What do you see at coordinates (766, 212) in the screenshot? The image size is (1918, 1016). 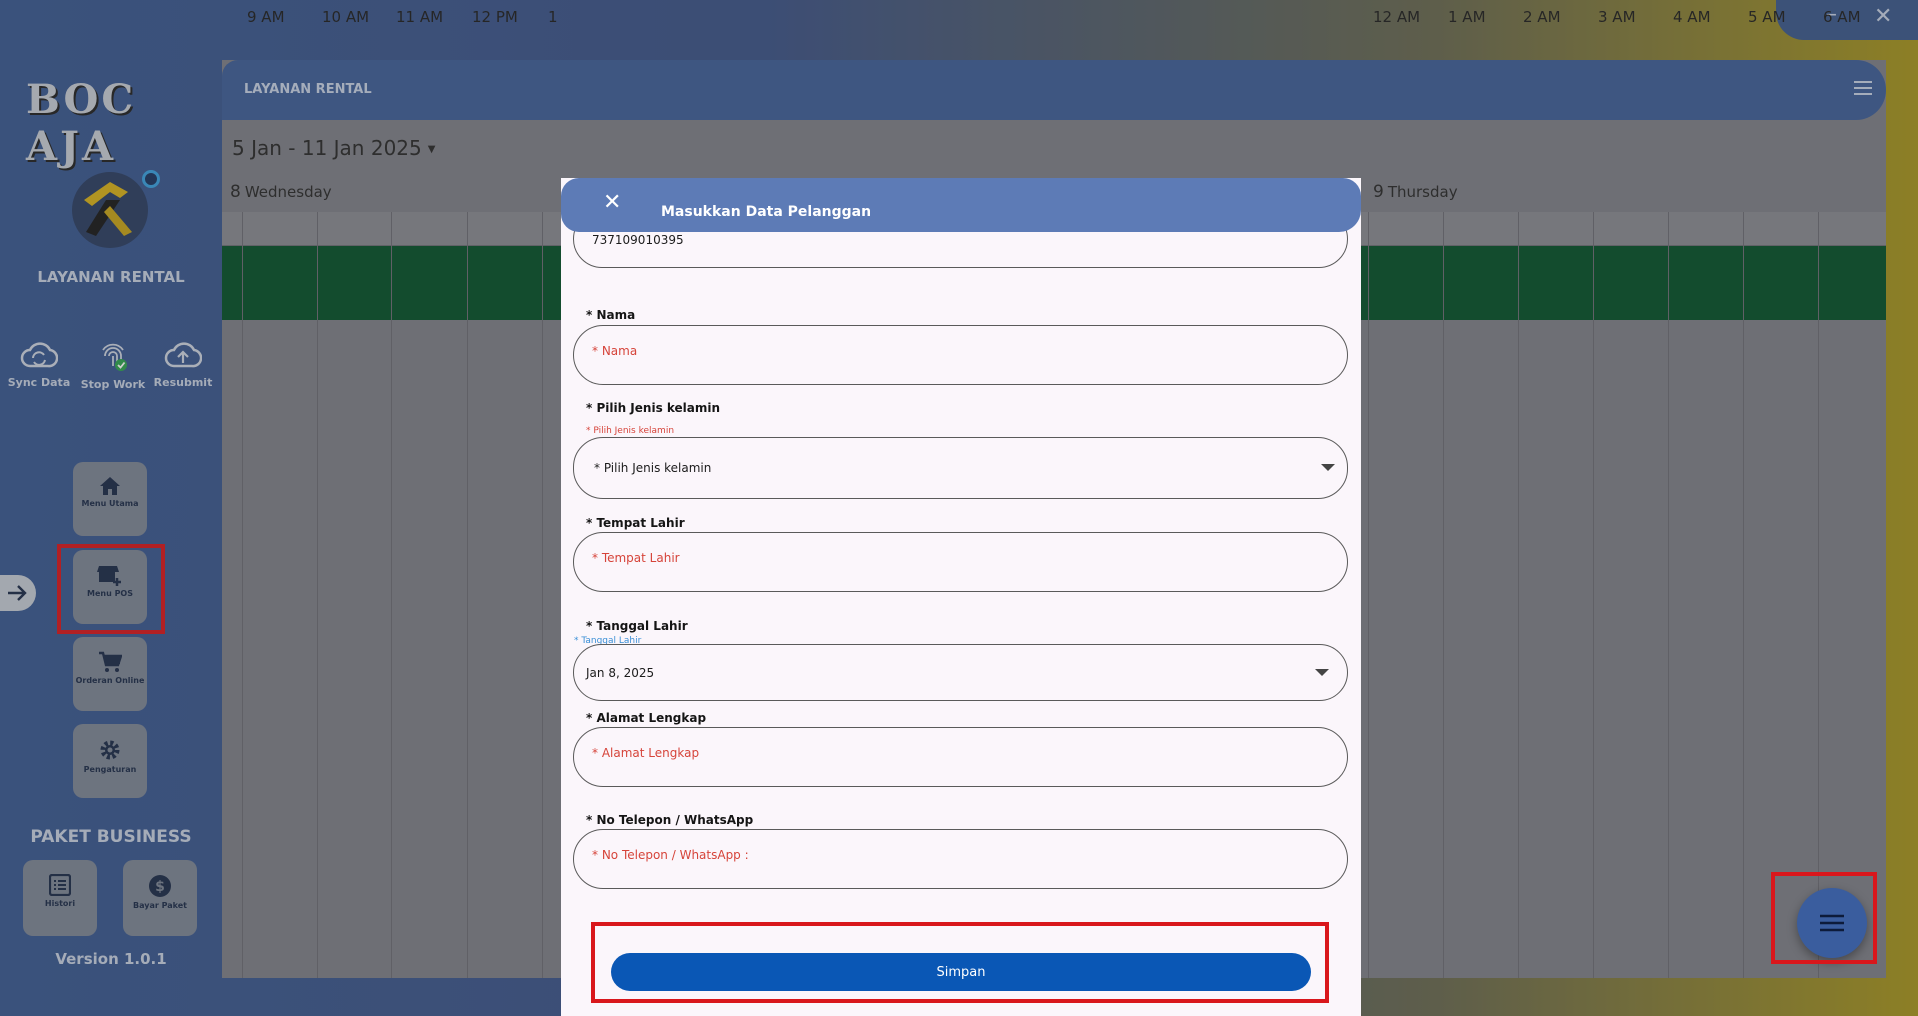 I see `modal-title: Masukkan Data Pelanggan` at bounding box center [766, 212].